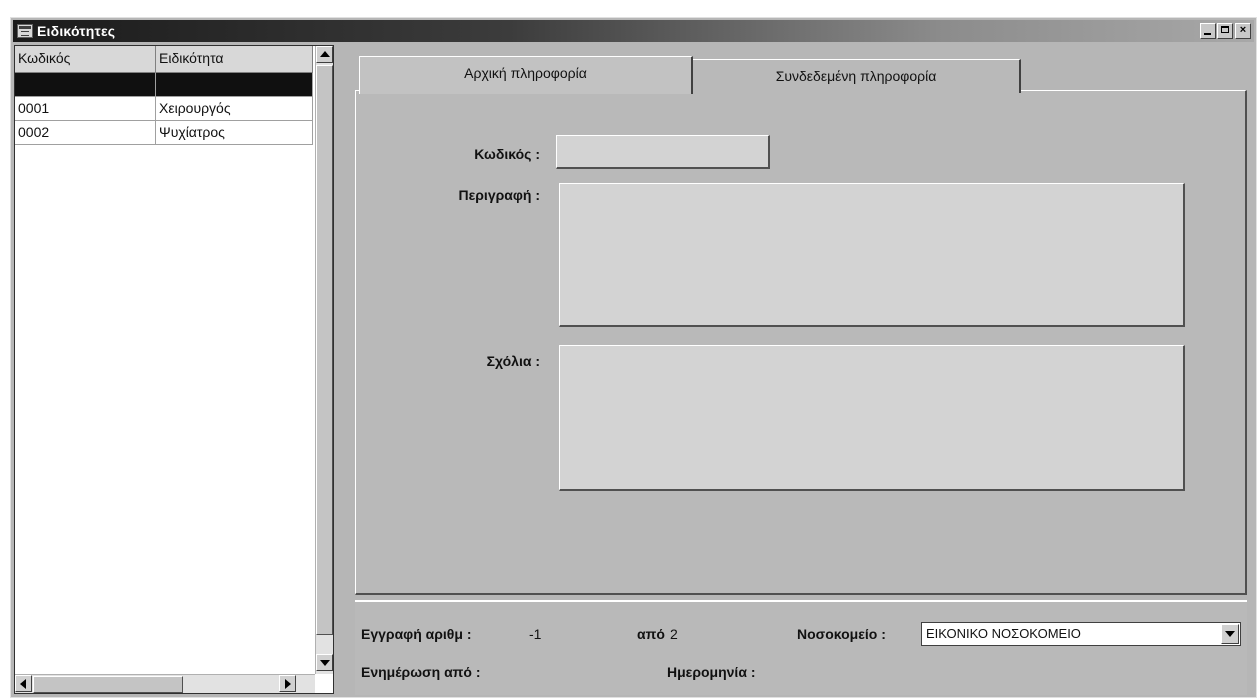  Describe the element at coordinates (499, 195) in the screenshot. I see `description-label: Περιγραφή :` at that location.